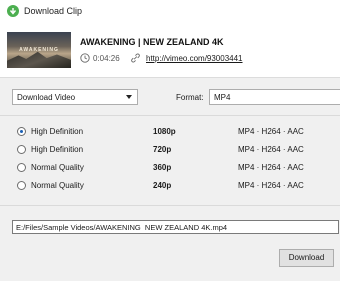 The height and width of the screenshot is (281, 340). What do you see at coordinates (162, 149) in the screenshot?
I see `quality-resolution: 720p` at bounding box center [162, 149].